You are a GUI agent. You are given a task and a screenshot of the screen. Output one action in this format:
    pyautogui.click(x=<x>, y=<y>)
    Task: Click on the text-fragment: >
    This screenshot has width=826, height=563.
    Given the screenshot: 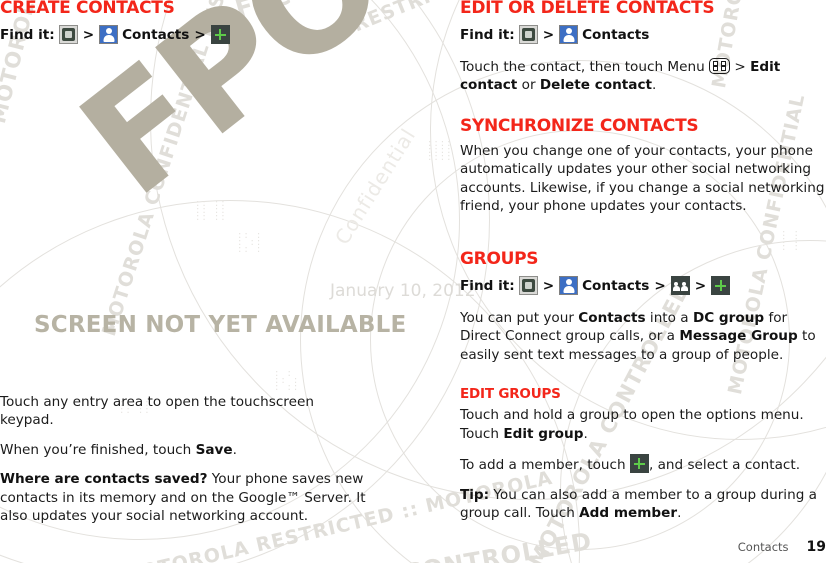 What is the action you would take?
    pyautogui.click(x=740, y=66)
    